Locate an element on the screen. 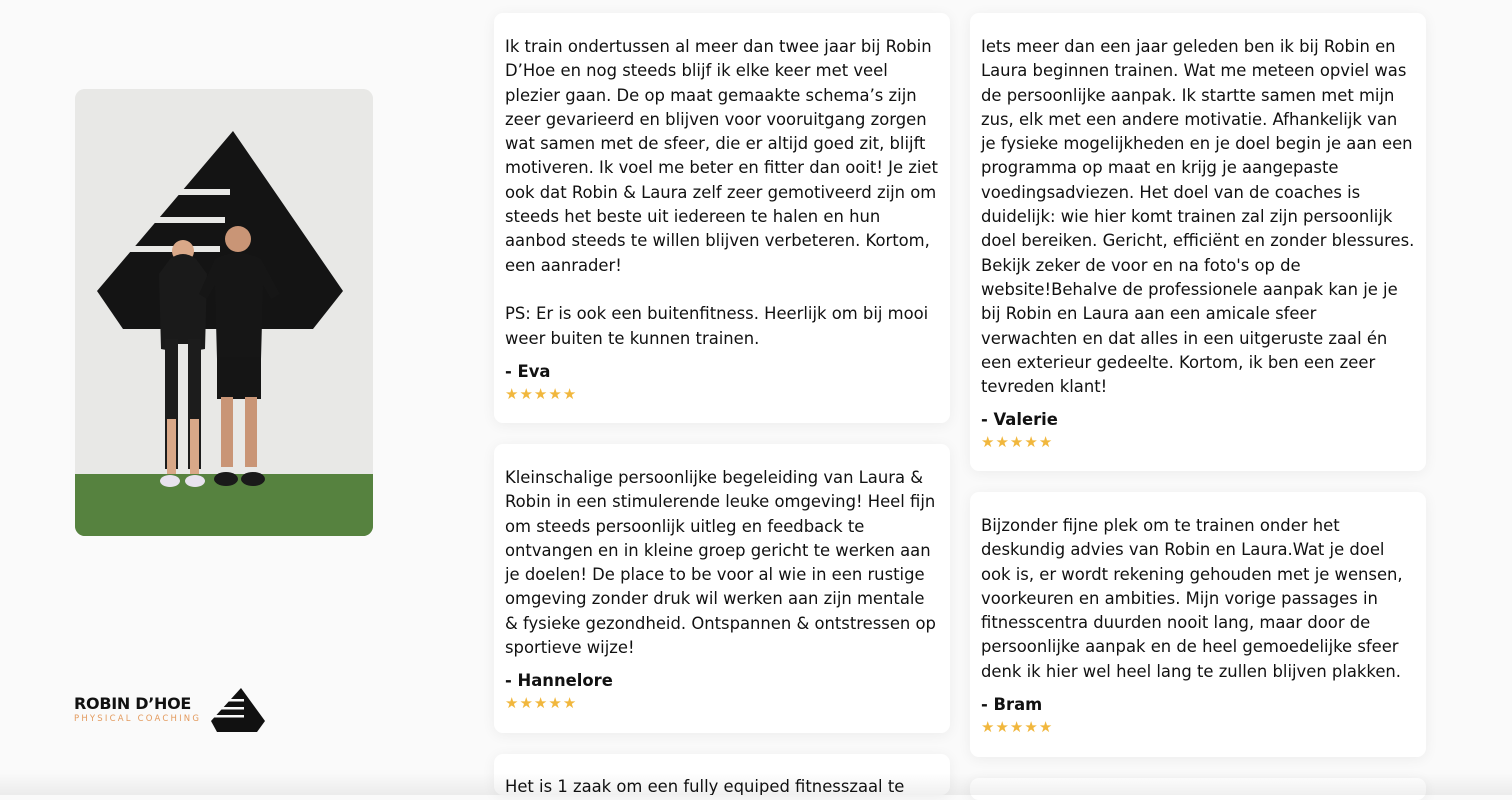 This screenshot has height=800, width=1512. brand-logo-text: ROBIN D’HOE PHYSICAL COACHING is located at coordinates (137, 710).